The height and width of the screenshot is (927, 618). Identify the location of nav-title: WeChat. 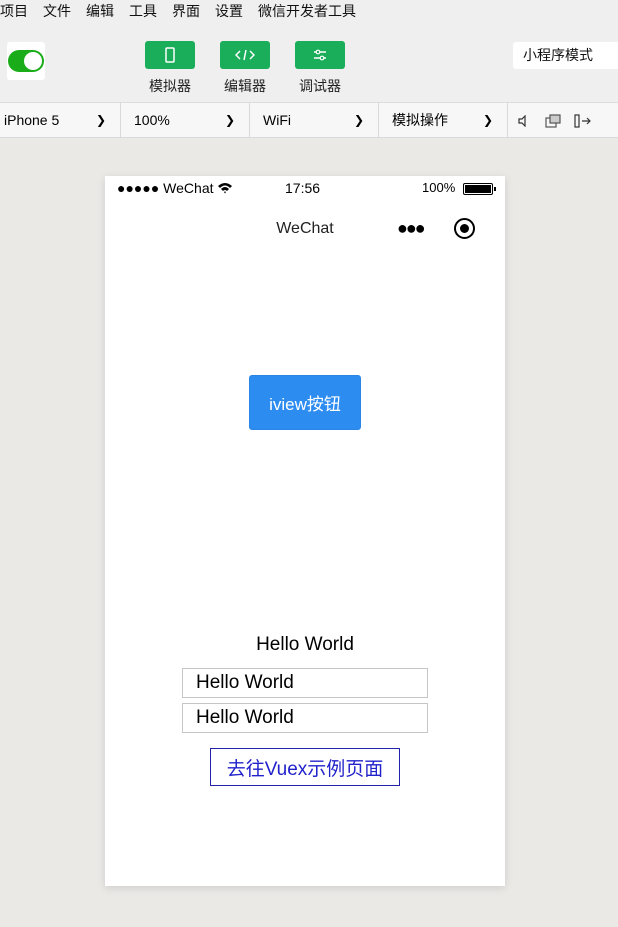
(305, 228).